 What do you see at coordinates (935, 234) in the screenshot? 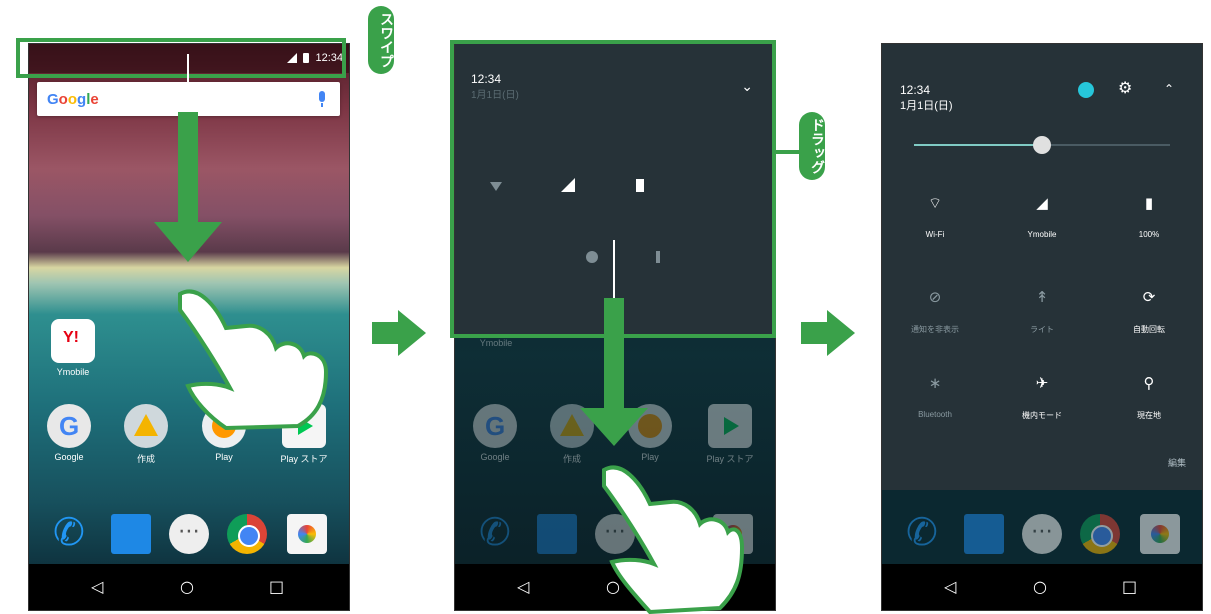
I see `tile-label: Wi-Fi` at bounding box center [935, 234].